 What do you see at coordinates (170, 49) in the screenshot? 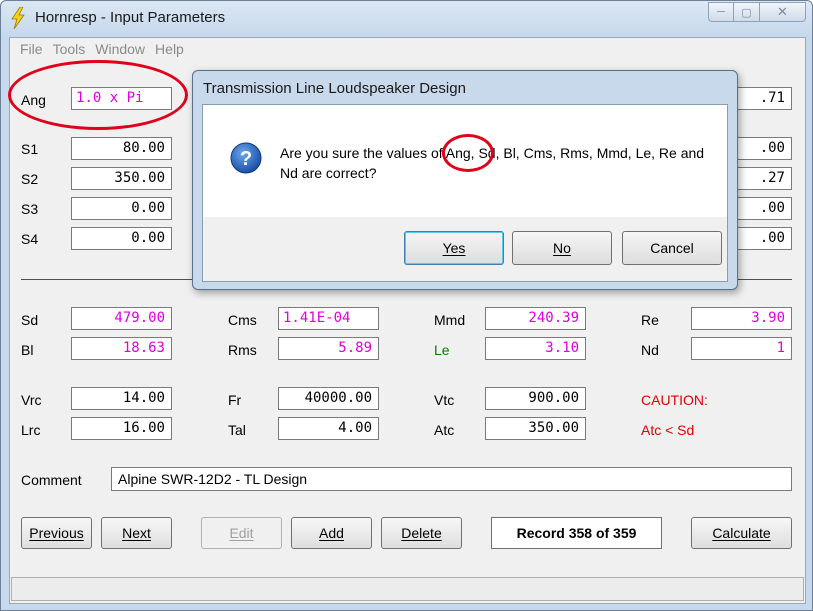
I see `menu-help: Help` at bounding box center [170, 49].